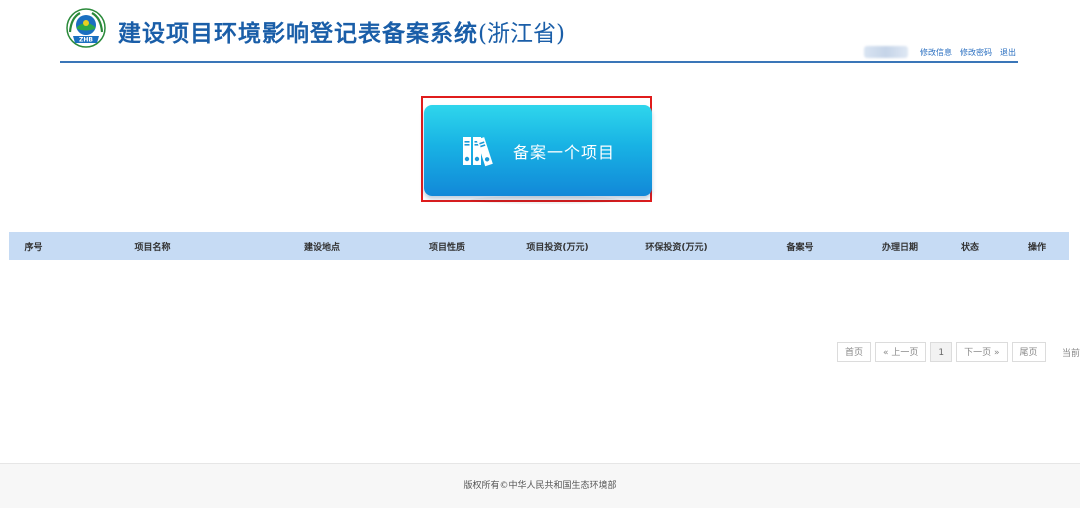  What do you see at coordinates (970, 246) in the screenshot?
I see `col-header-status: 状态` at bounding box center [970, 246].